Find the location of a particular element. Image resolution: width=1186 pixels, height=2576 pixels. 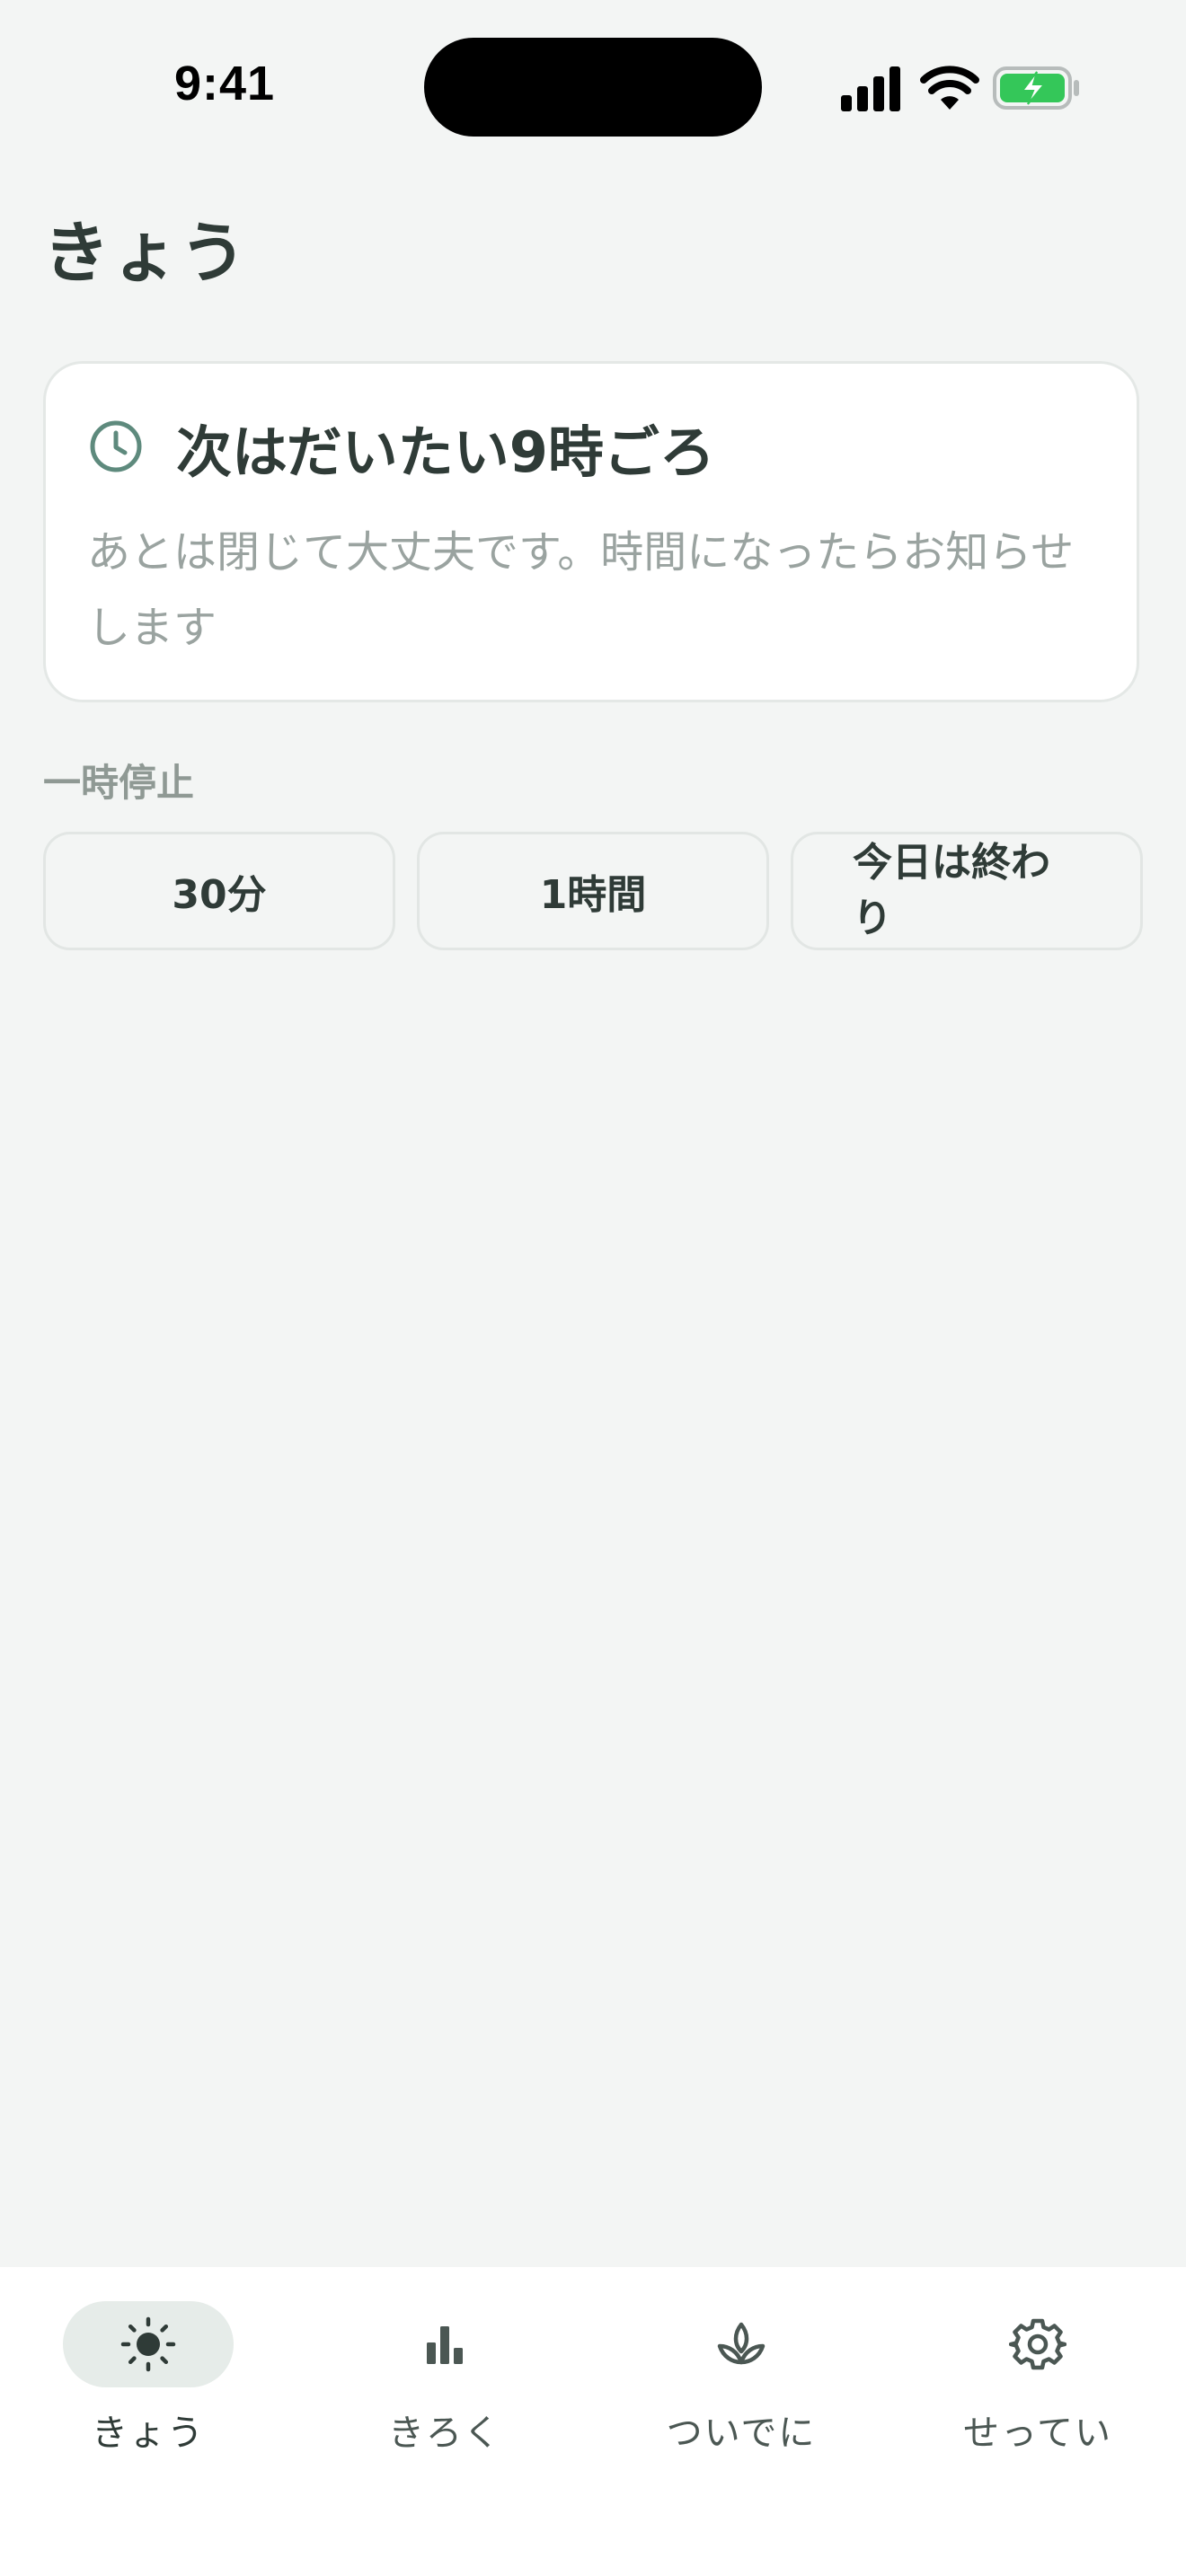

tab-extras-label: ついでに is located at coordinates (741, 2433).